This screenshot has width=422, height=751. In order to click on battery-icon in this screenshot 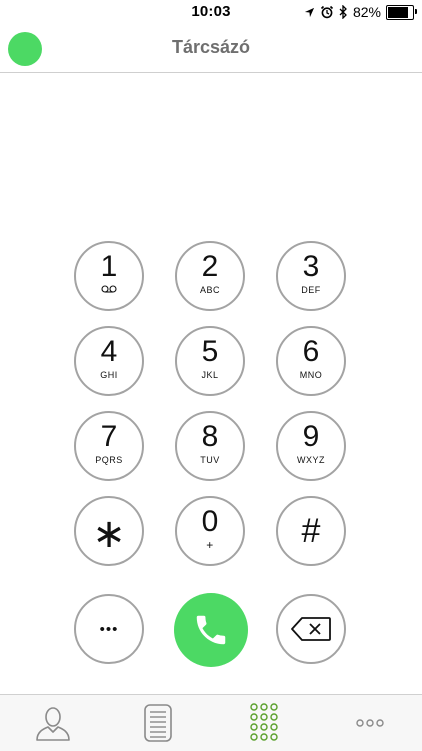, I will do `click(401, 12)`.